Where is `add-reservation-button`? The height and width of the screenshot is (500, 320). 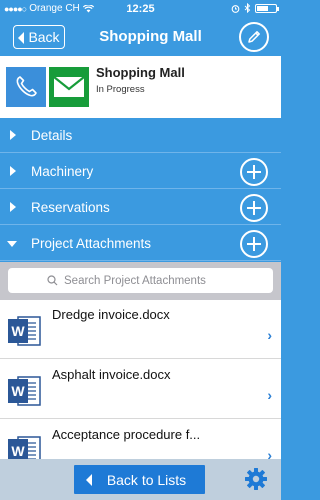 add-reservation-button is located at coordinates (254, 208).